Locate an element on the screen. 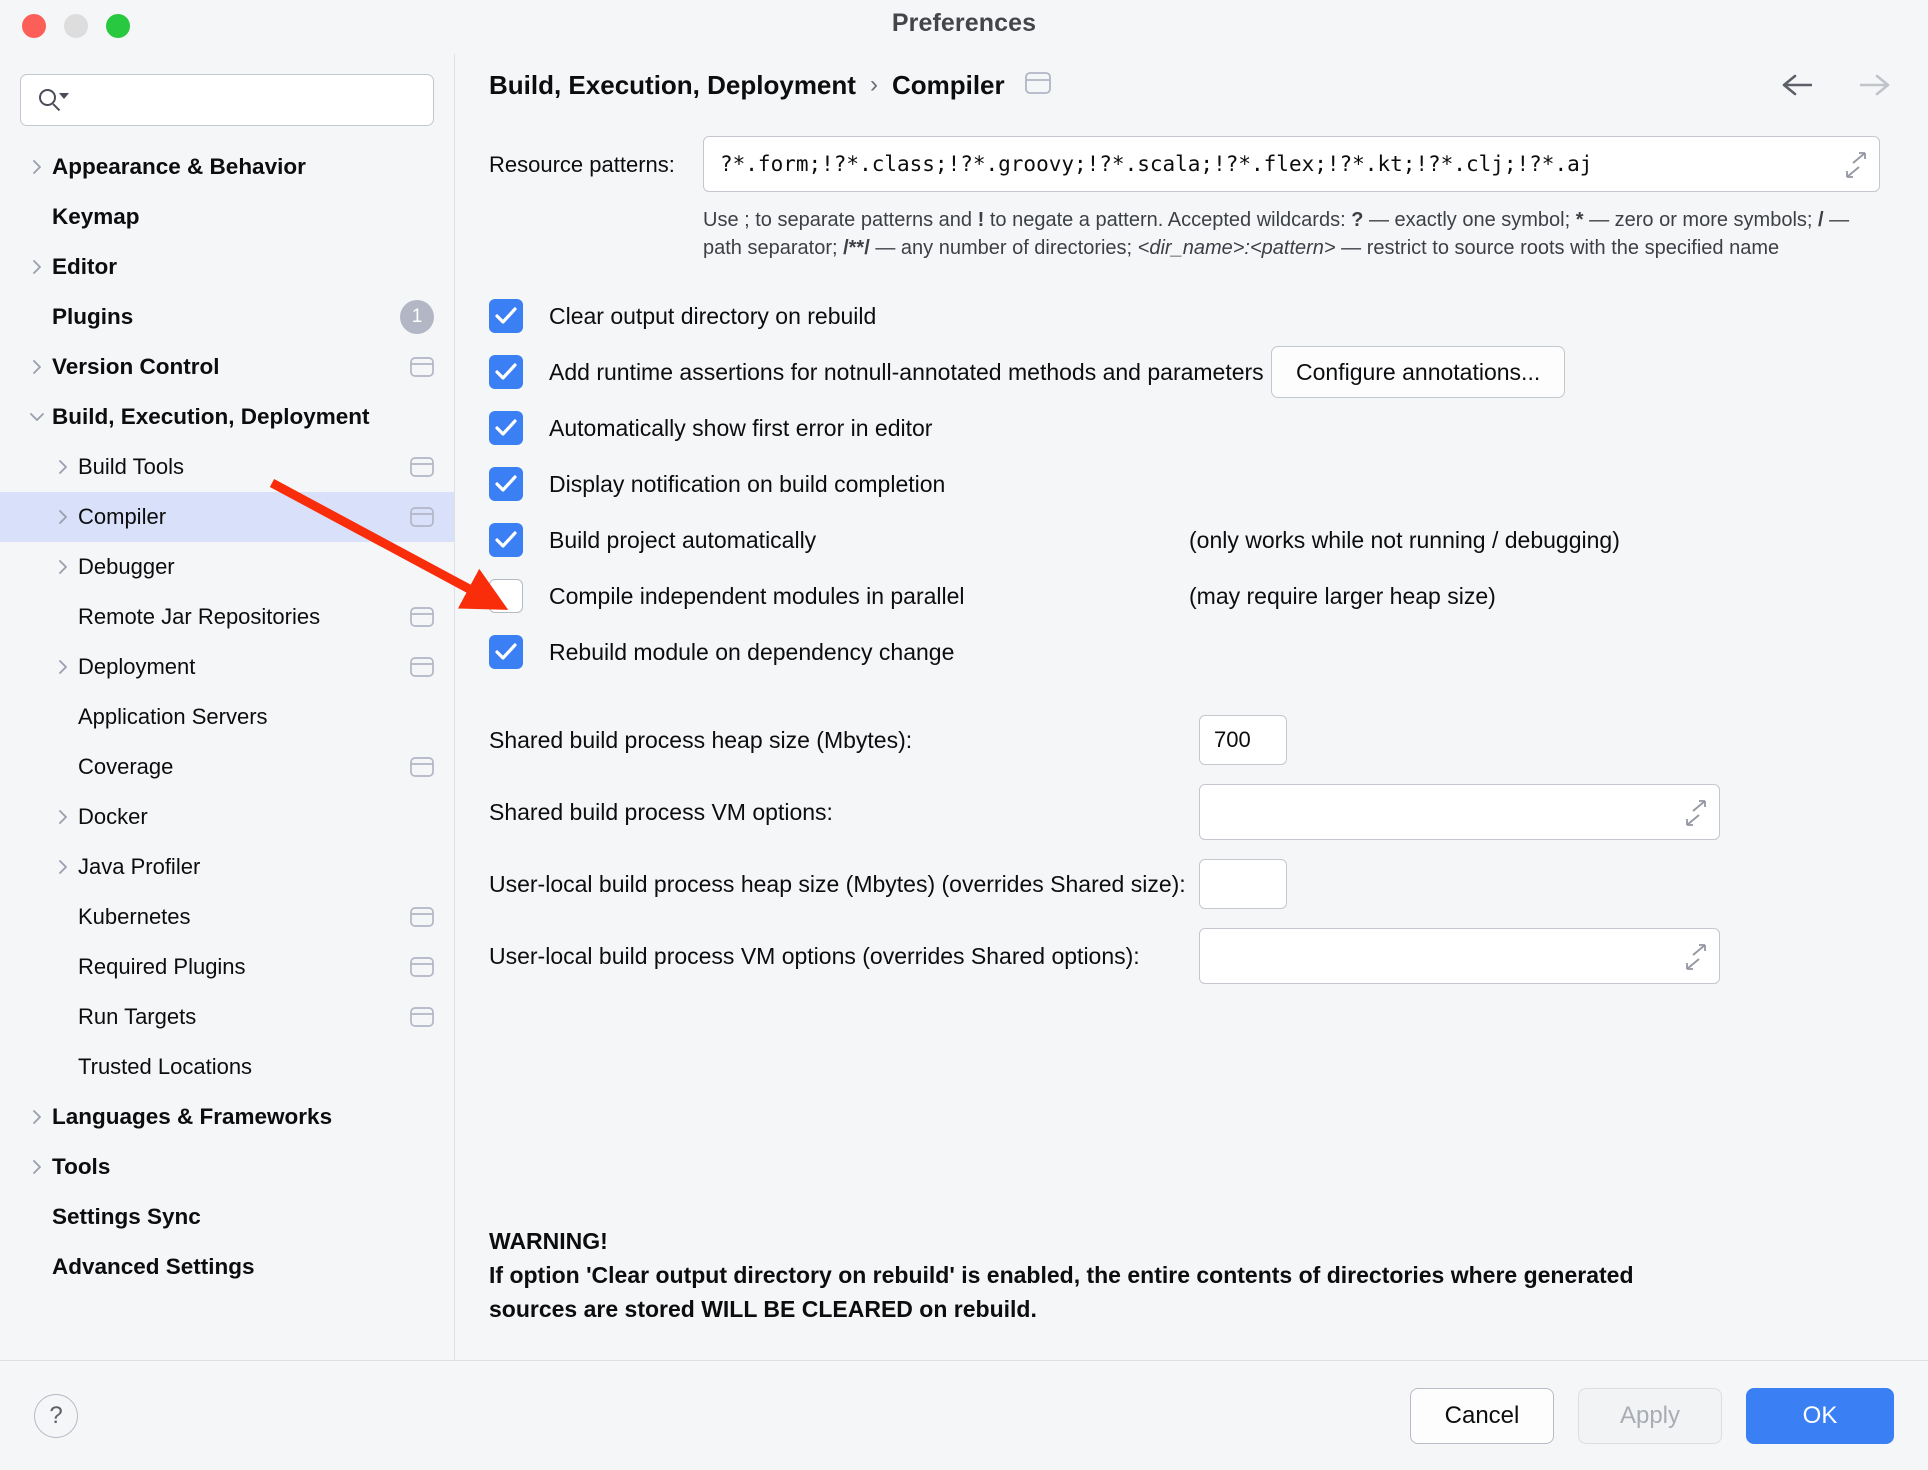  sidebar-item-keymap: Keymap is located at coordinates (227, 217).